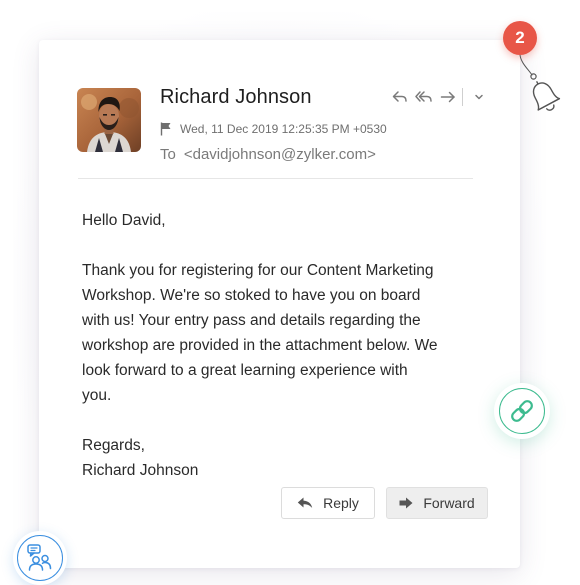 The width and height of the screenshot is (580, 585). What do you see at coordinates (275, 178) in the screenshot?
I see `header-divider` at bounding box center [275, 178].